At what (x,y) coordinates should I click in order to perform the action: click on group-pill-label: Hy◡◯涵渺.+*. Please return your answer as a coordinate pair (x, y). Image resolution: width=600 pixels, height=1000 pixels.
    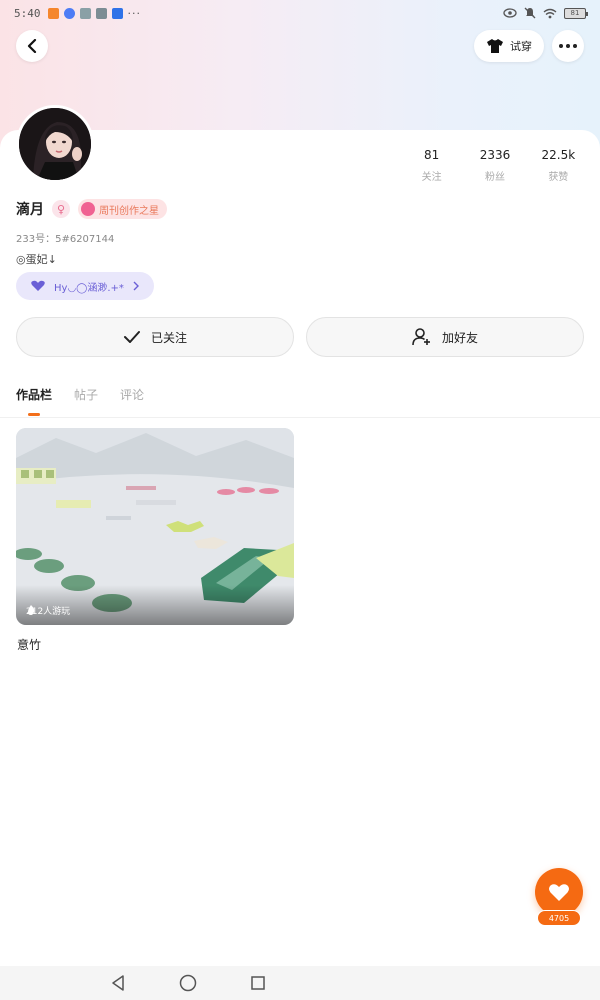
    Looking at the image, I should click on (89, 288).